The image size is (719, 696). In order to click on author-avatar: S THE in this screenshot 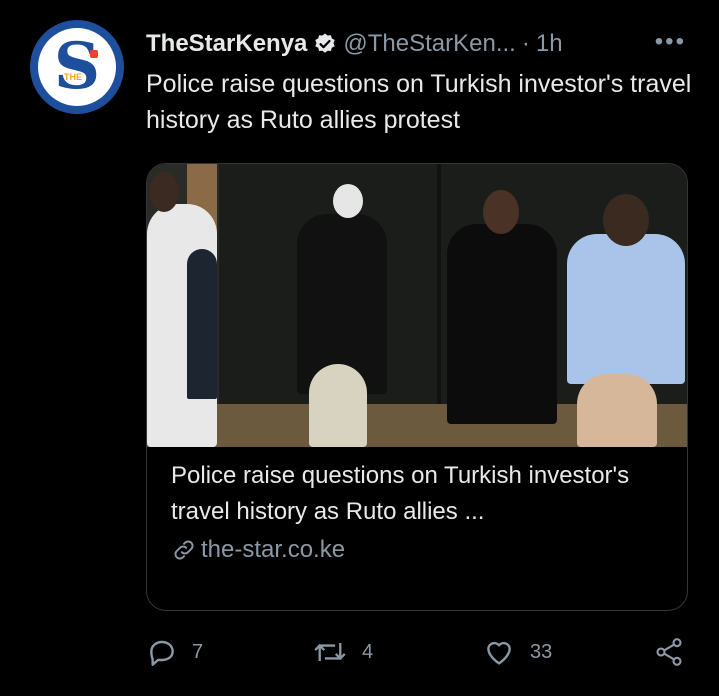, I will do `click(77, 67)`.